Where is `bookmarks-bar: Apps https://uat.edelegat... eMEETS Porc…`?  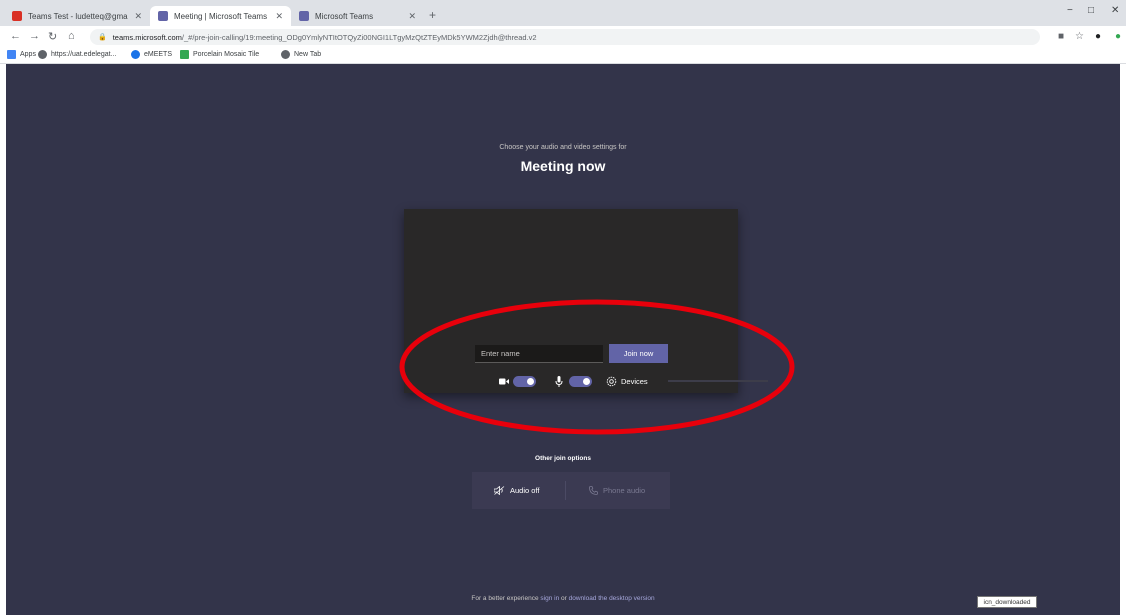 bookmarks-bar: Apps https://uat.edelegat... eMEETS Porc… is located at coordinates (563, 56).